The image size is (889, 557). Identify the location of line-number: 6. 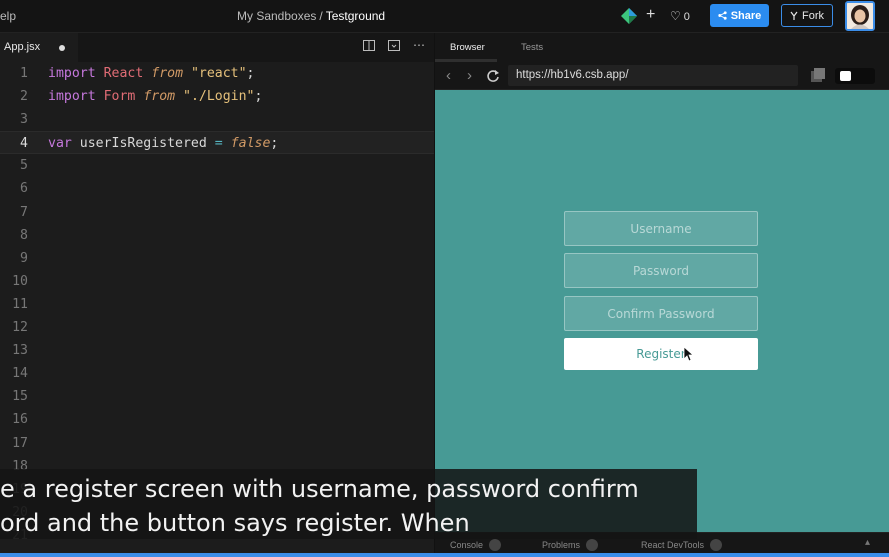
(24, 189).